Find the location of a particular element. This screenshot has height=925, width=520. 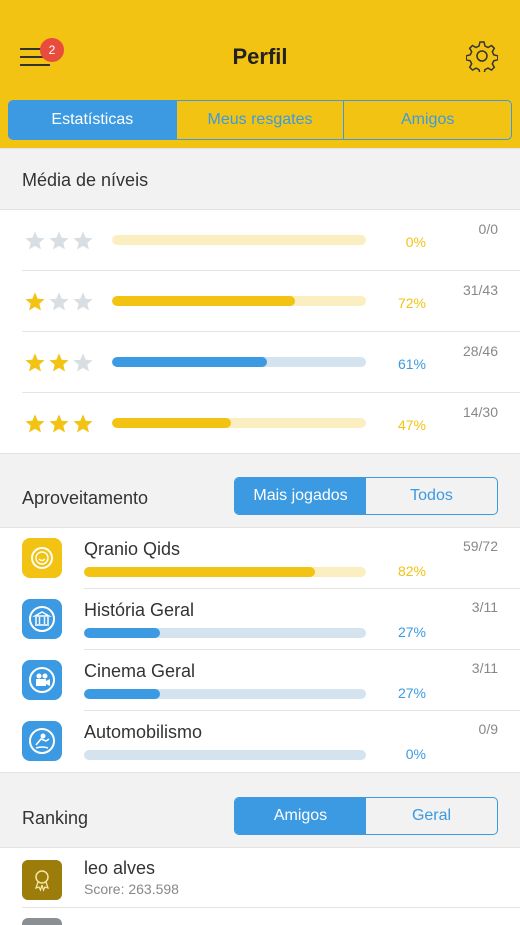

ranking-row is located at coordinates (260, 916).